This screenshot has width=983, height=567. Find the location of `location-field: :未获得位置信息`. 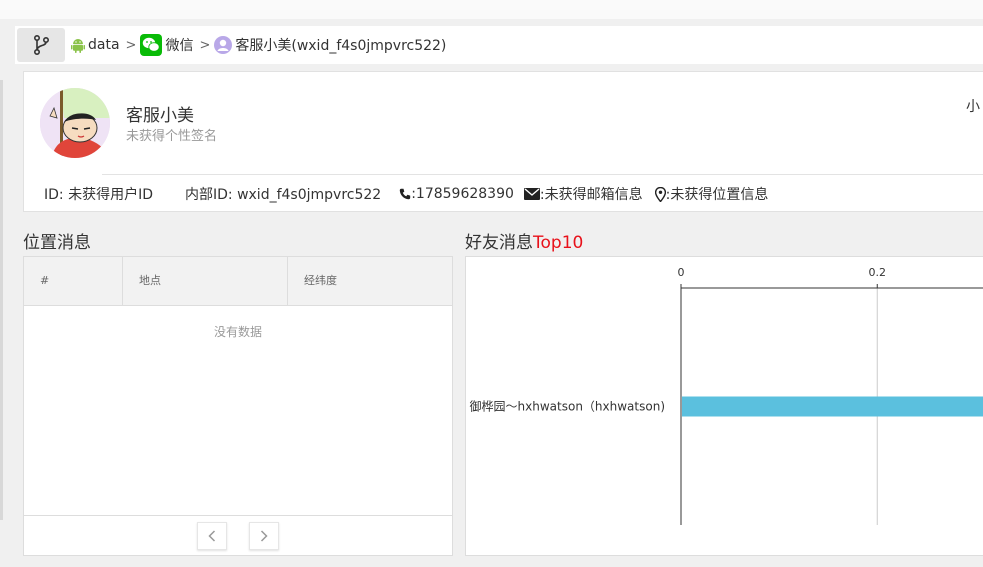

location-field: :未获得位置信息 is located at coordinates (711, 194).